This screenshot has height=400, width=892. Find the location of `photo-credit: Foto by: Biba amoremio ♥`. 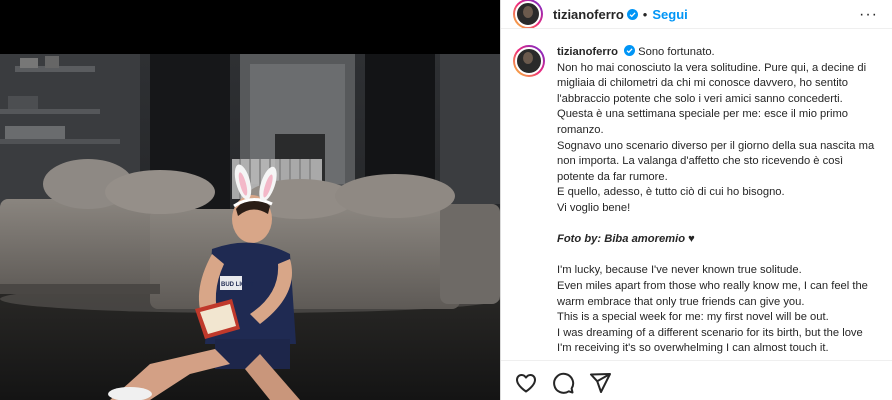

photo-credit: Foto by: Biba amoremio ♥ is located at coordinates (722, 240).